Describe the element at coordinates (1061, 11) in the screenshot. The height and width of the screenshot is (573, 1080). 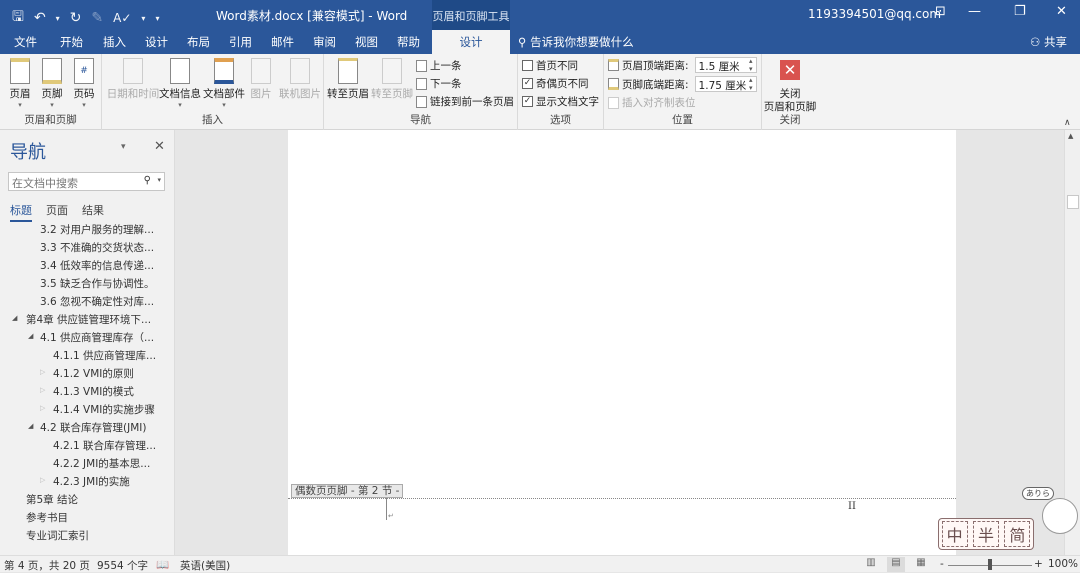
I see `close-window-icon: ✕` at that location.